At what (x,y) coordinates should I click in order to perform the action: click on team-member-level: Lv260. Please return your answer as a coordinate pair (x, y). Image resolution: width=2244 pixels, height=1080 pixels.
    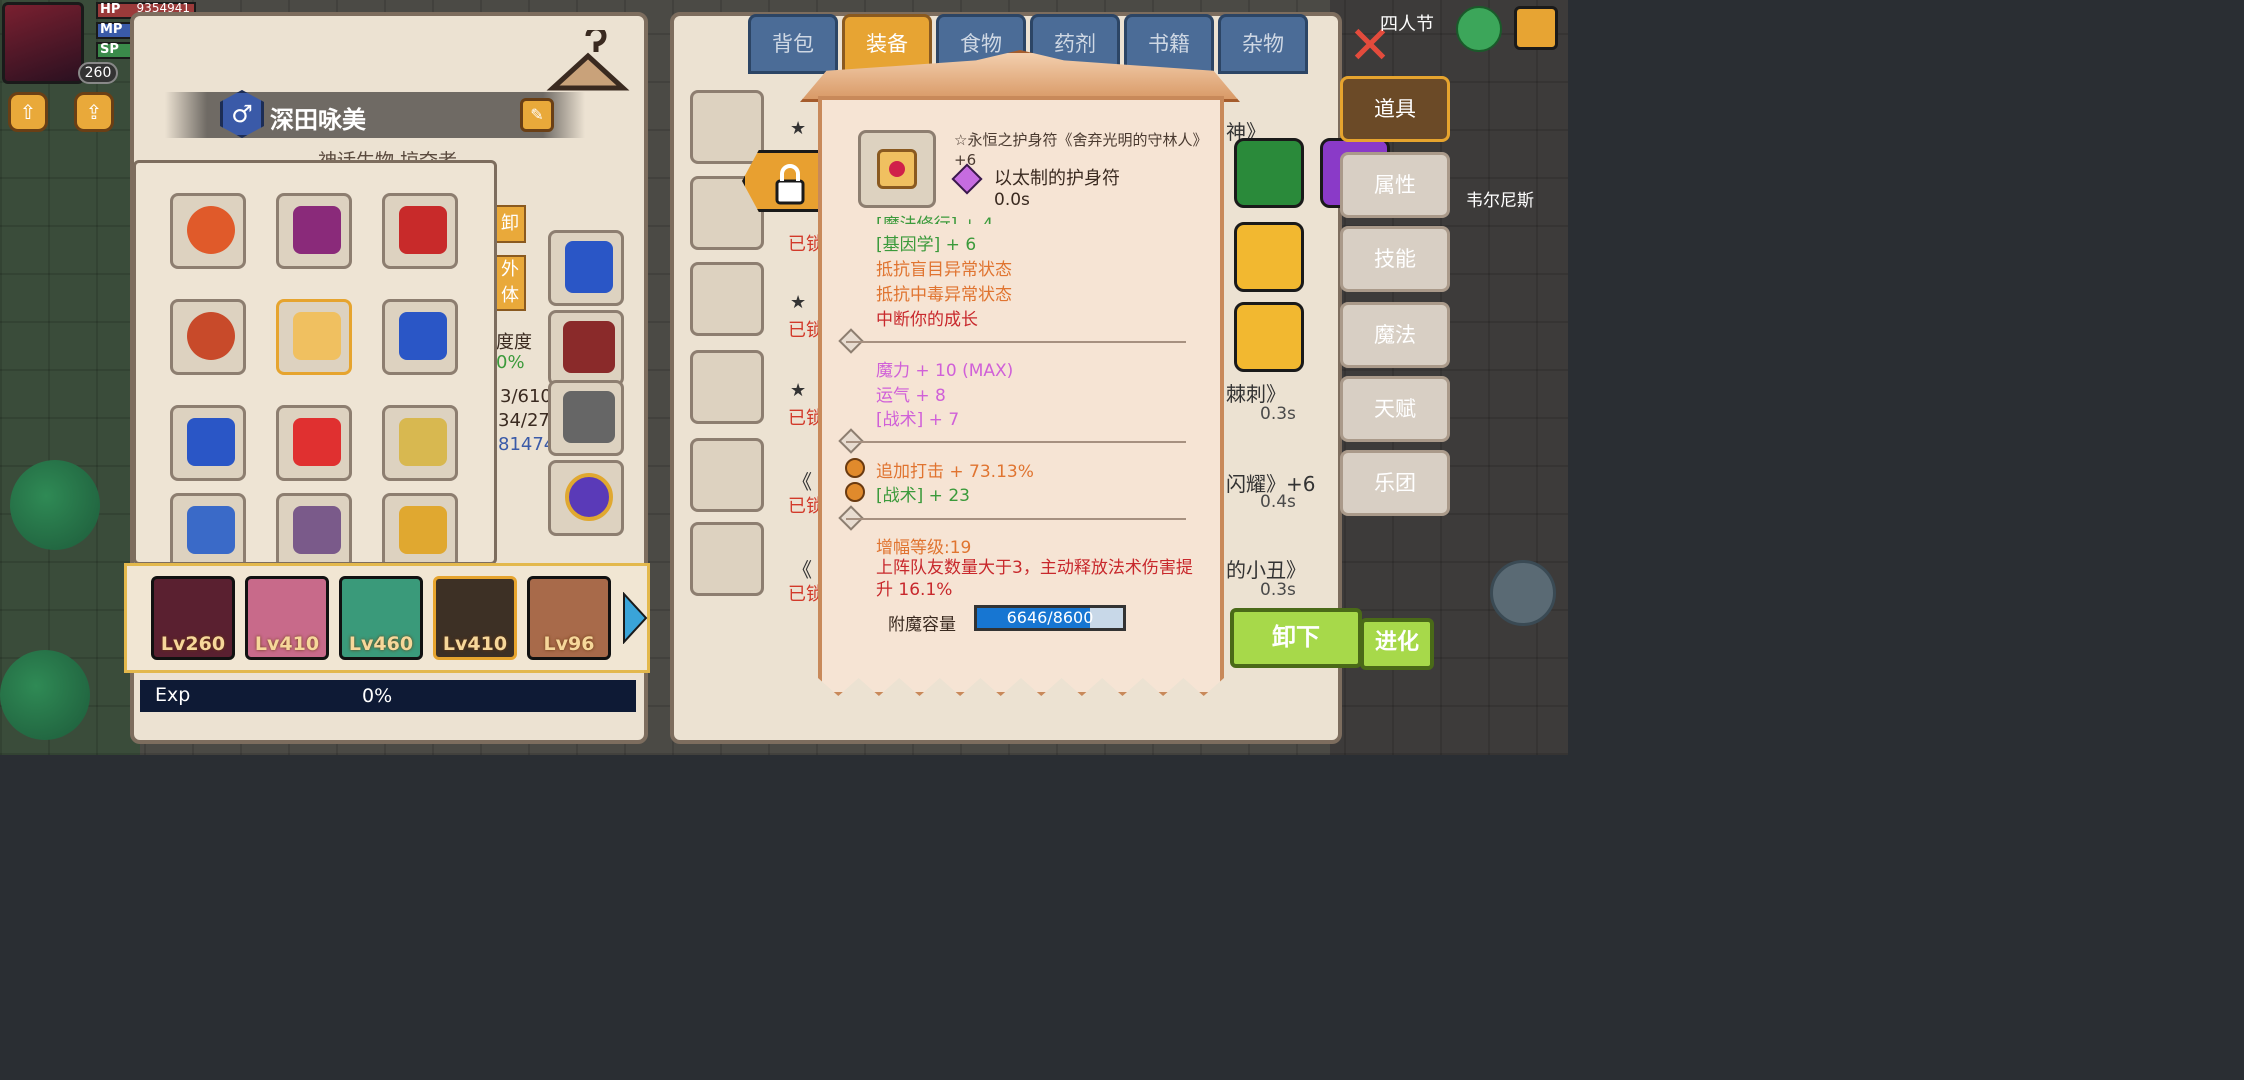
    Looking at the image, I should click on (193, 644).